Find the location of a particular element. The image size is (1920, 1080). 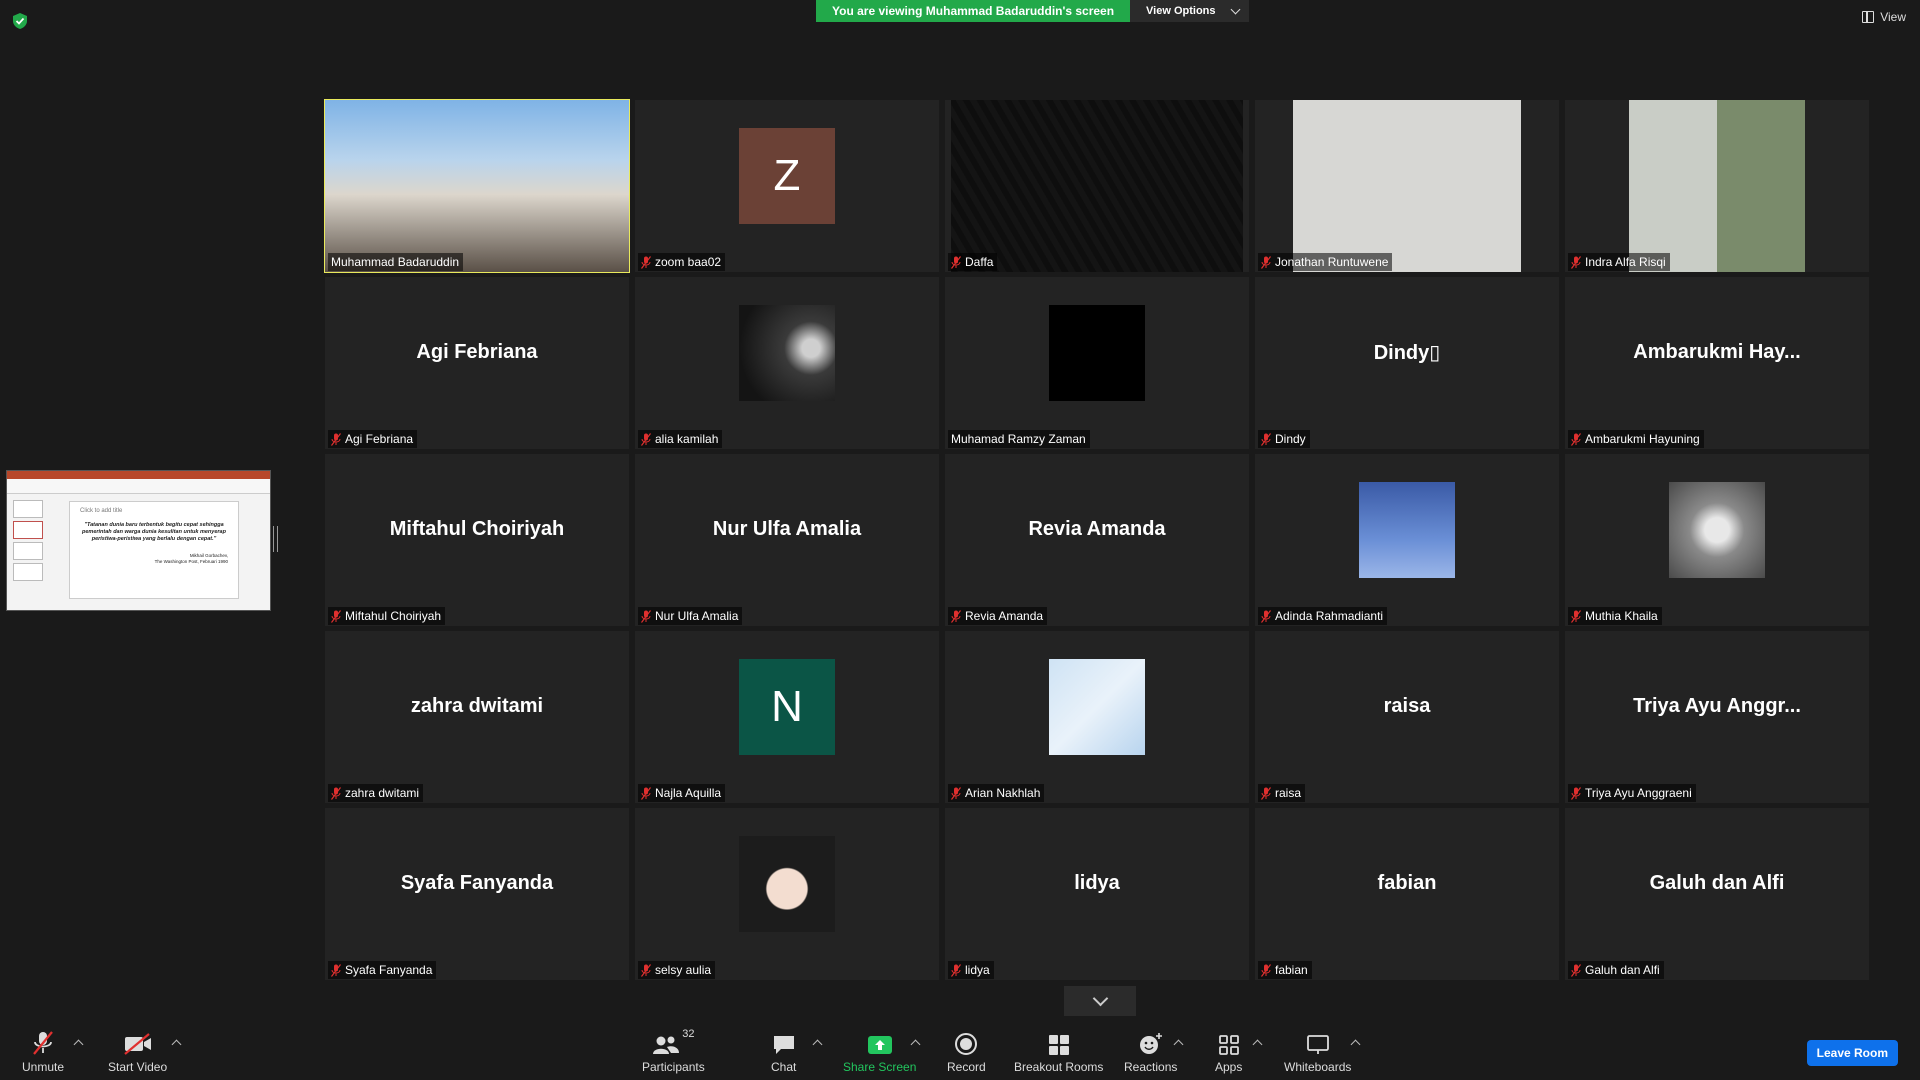

whiteboards-label: Whiteboards is located at coordinates (1318, 1067).